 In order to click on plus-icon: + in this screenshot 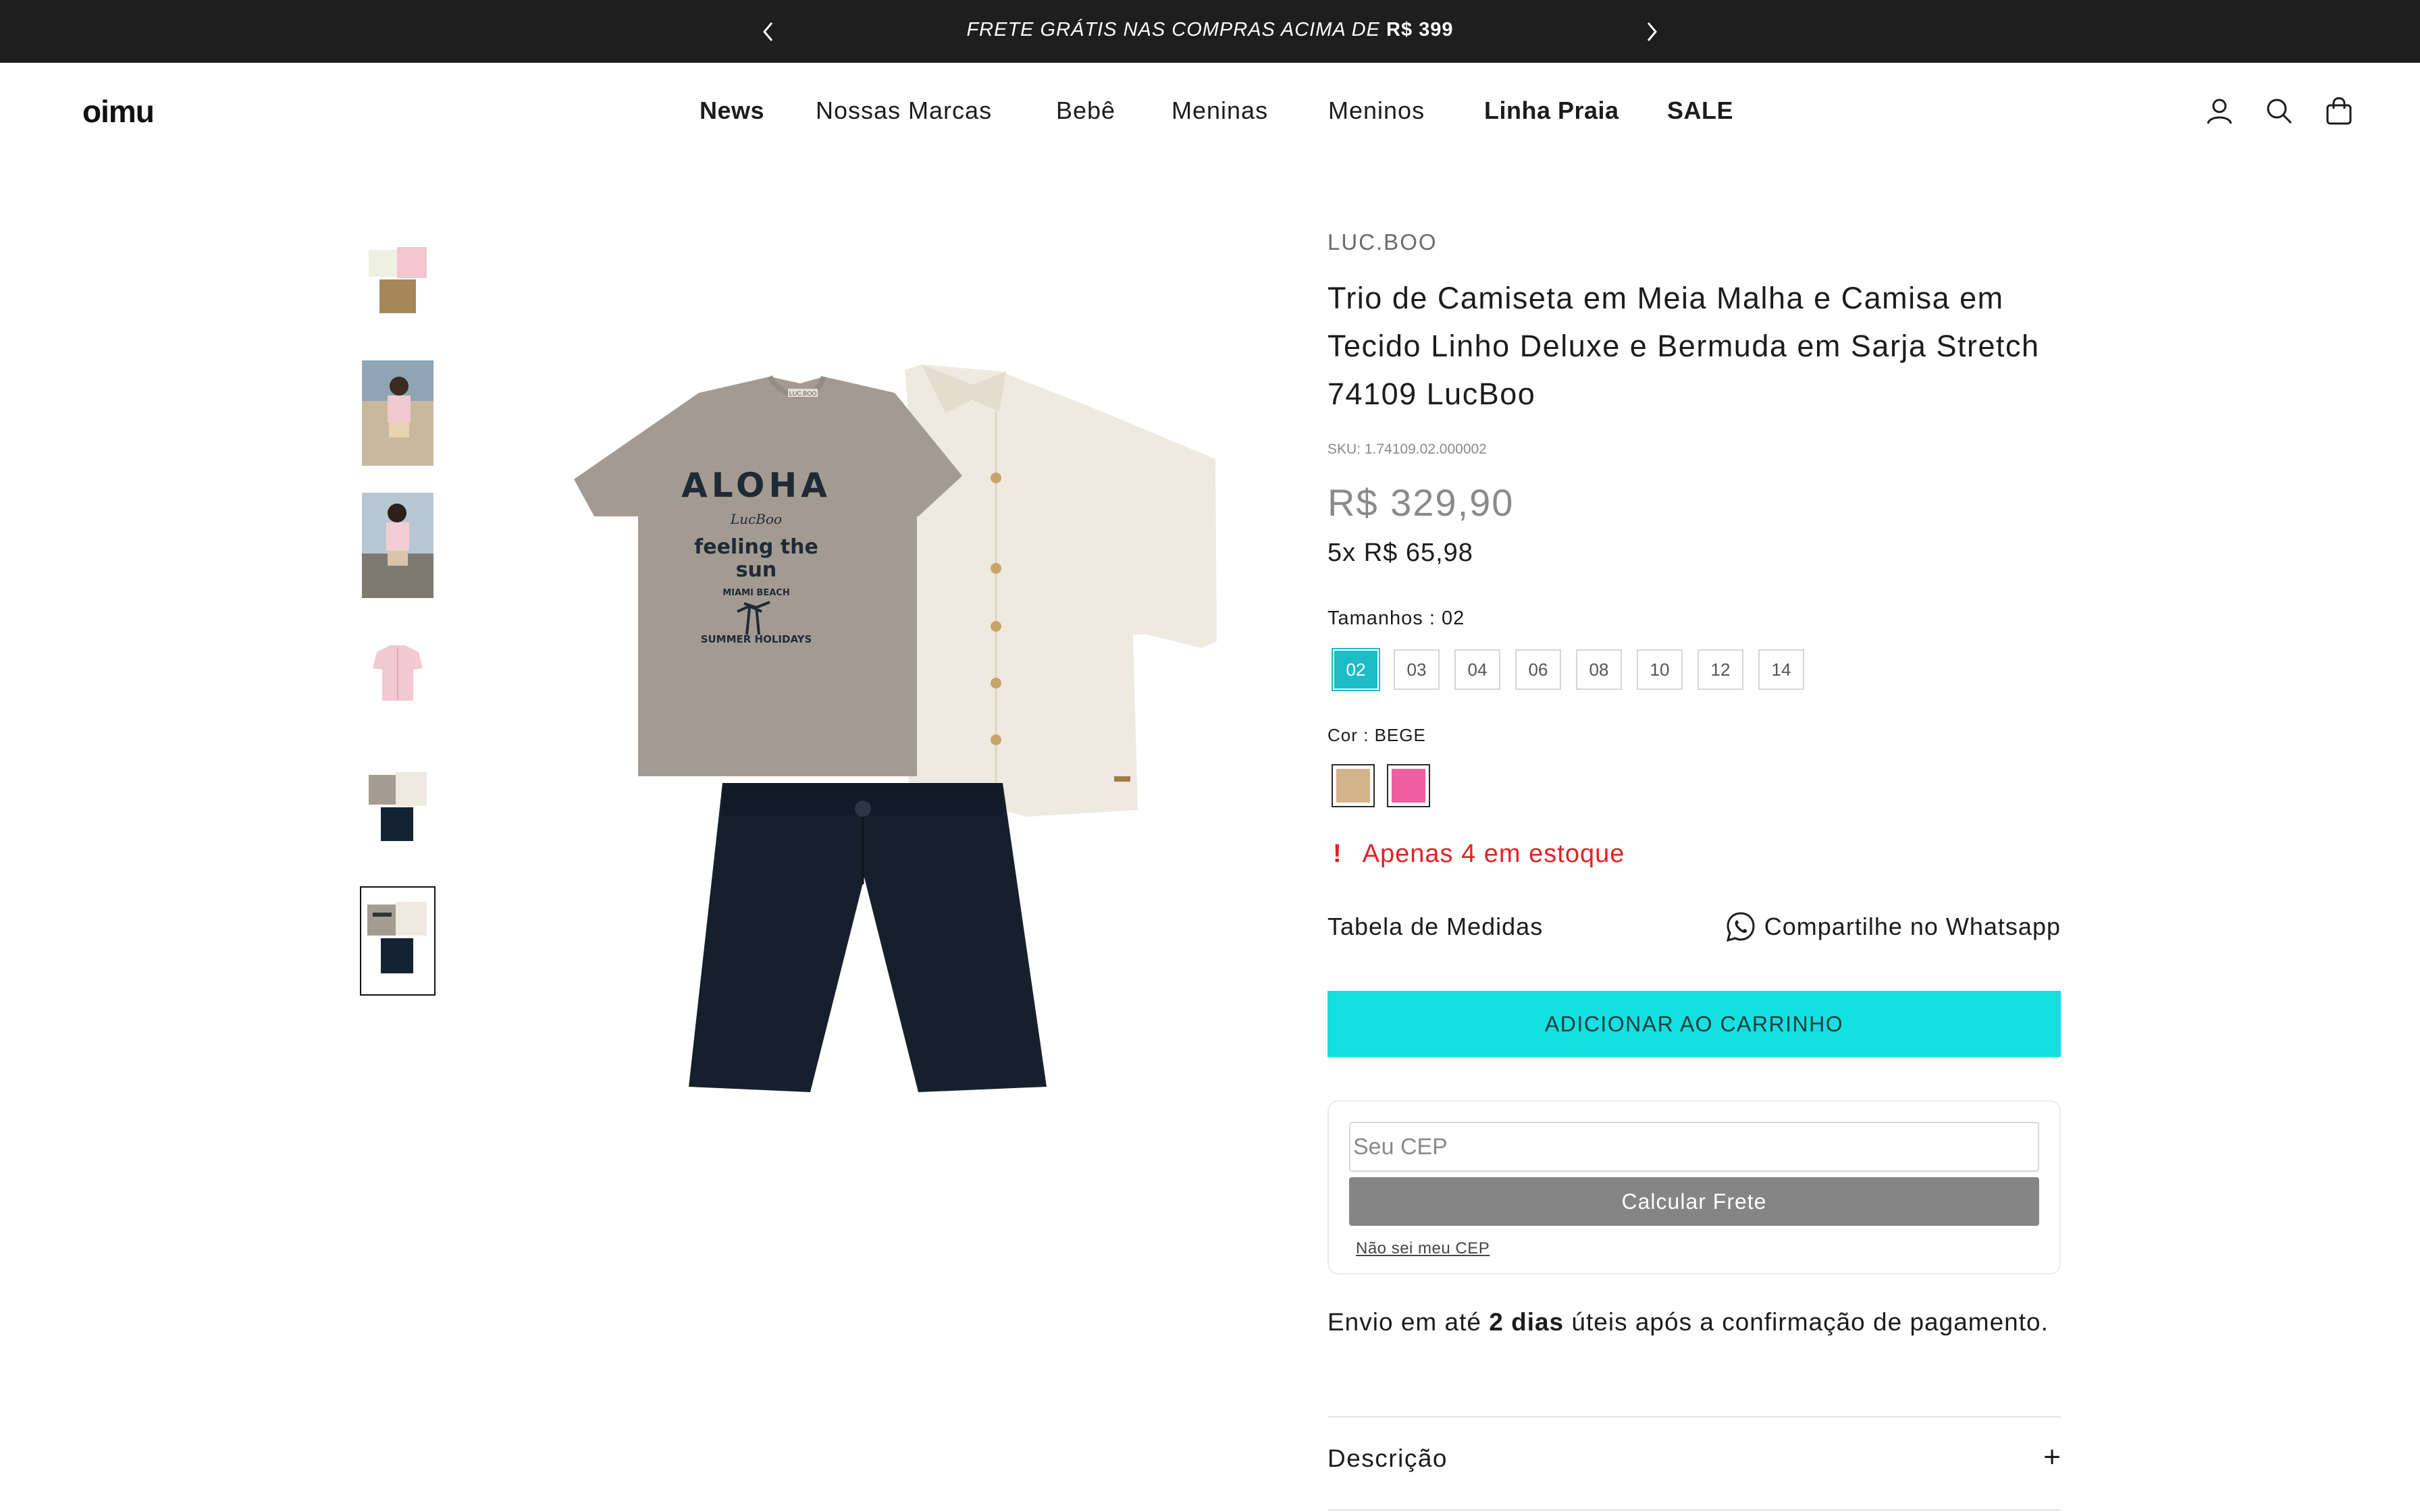, I will do `click(2052, 1457)`.